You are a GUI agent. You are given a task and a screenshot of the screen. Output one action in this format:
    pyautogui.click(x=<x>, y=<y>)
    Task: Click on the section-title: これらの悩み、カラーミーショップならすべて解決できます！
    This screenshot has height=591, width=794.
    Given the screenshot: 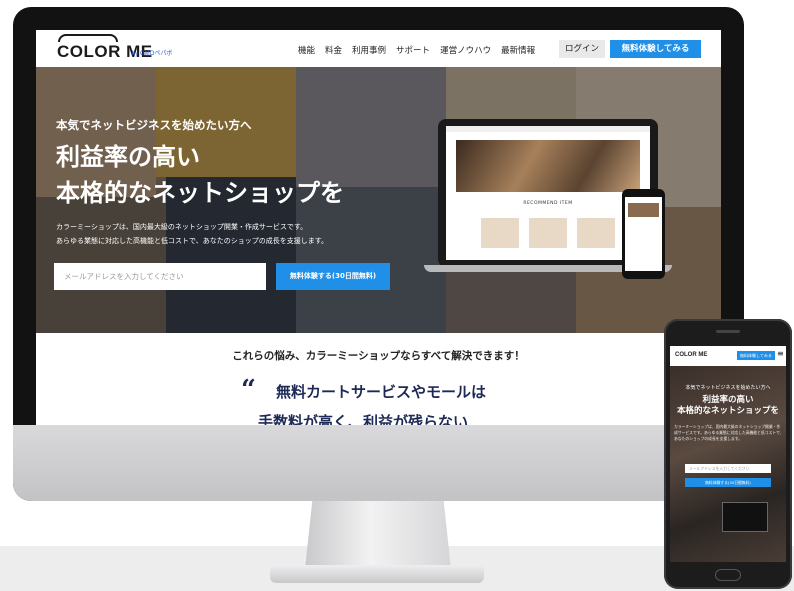 What is the action you would take?
    pyautogui.click(x=378, y=356)
    